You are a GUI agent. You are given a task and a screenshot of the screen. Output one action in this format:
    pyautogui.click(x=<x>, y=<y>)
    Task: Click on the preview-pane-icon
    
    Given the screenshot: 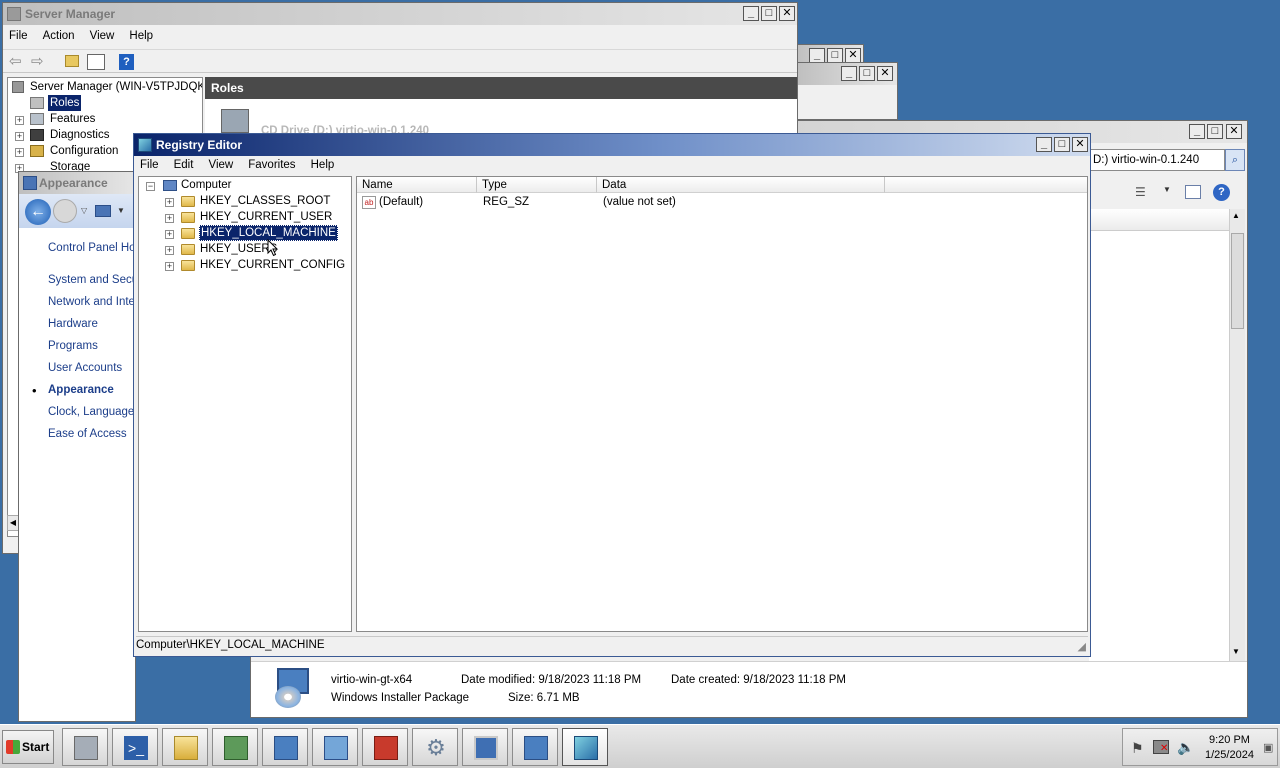 What is the action you would take?
    pyautogui.click(x=1193, y=192)
    